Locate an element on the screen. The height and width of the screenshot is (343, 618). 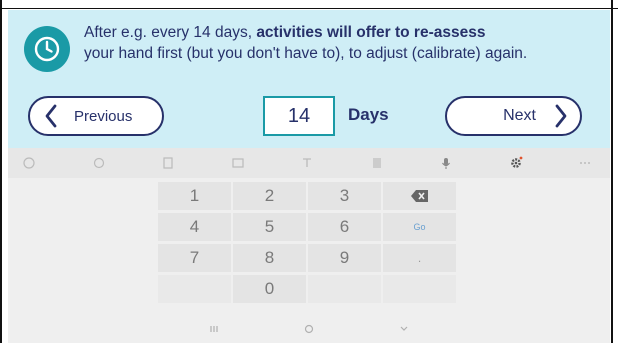
key-8: 8 is located at coordinates (269, 258).